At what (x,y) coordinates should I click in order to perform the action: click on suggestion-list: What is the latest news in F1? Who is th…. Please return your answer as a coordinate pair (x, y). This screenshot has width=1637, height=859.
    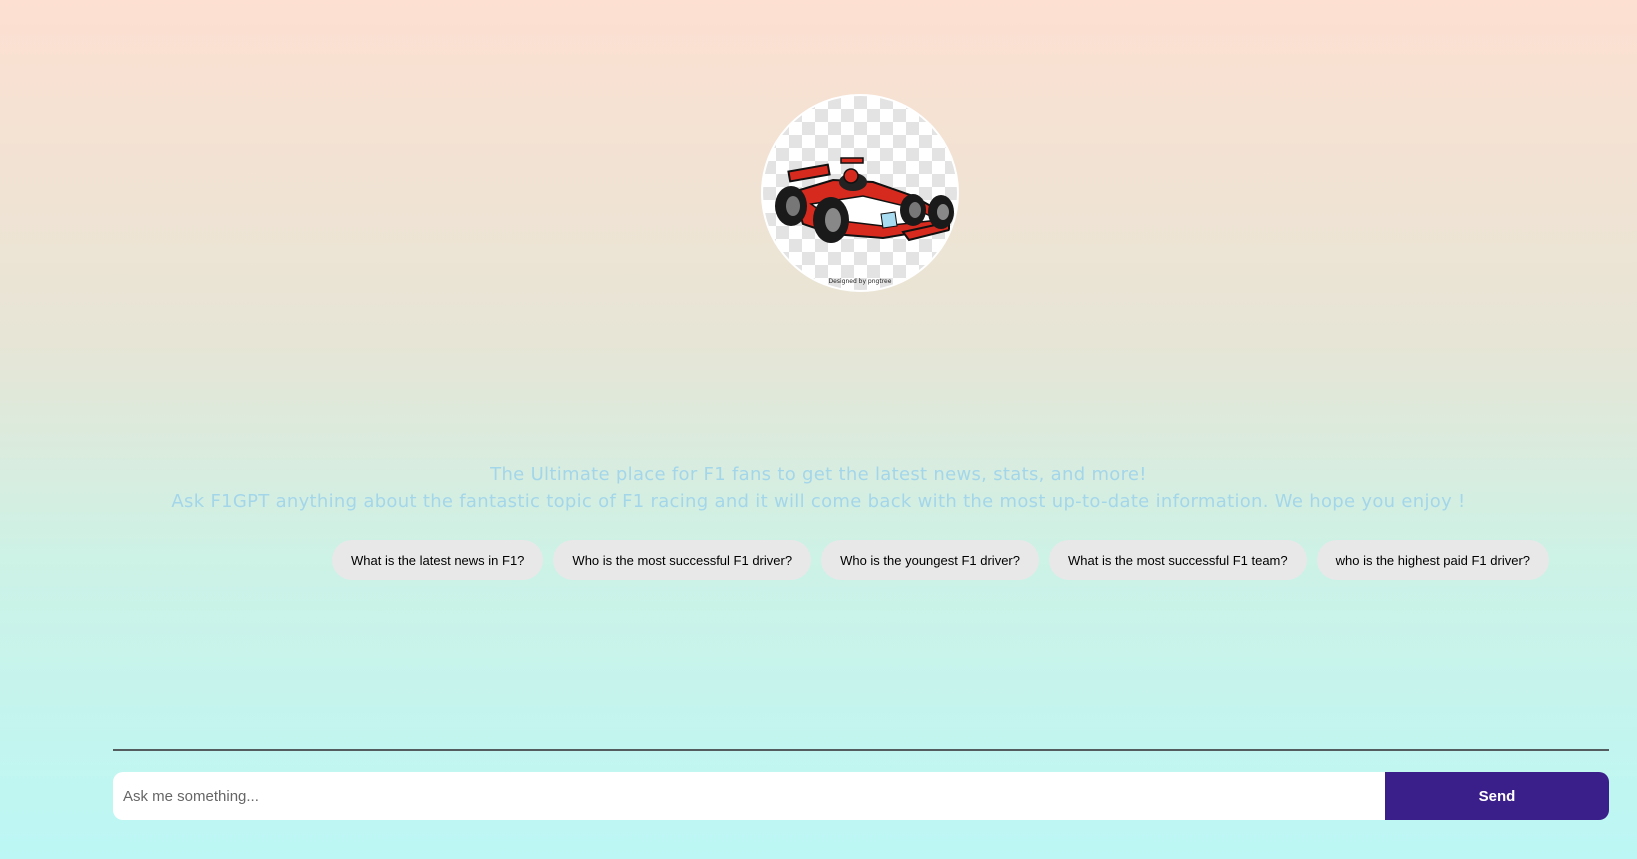
    Looking at the image, I should click on (941, 560).